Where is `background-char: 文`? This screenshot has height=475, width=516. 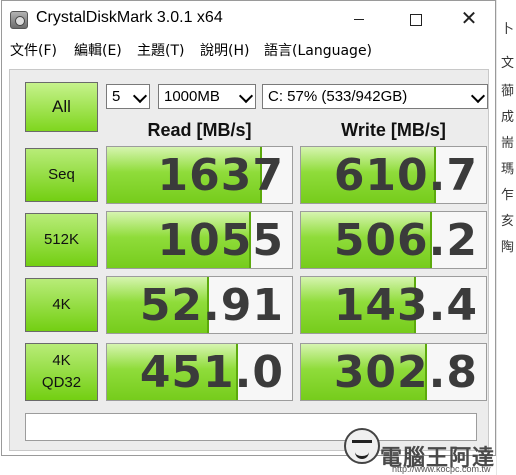
background-char: 文 is located at coordinates (508, 63).